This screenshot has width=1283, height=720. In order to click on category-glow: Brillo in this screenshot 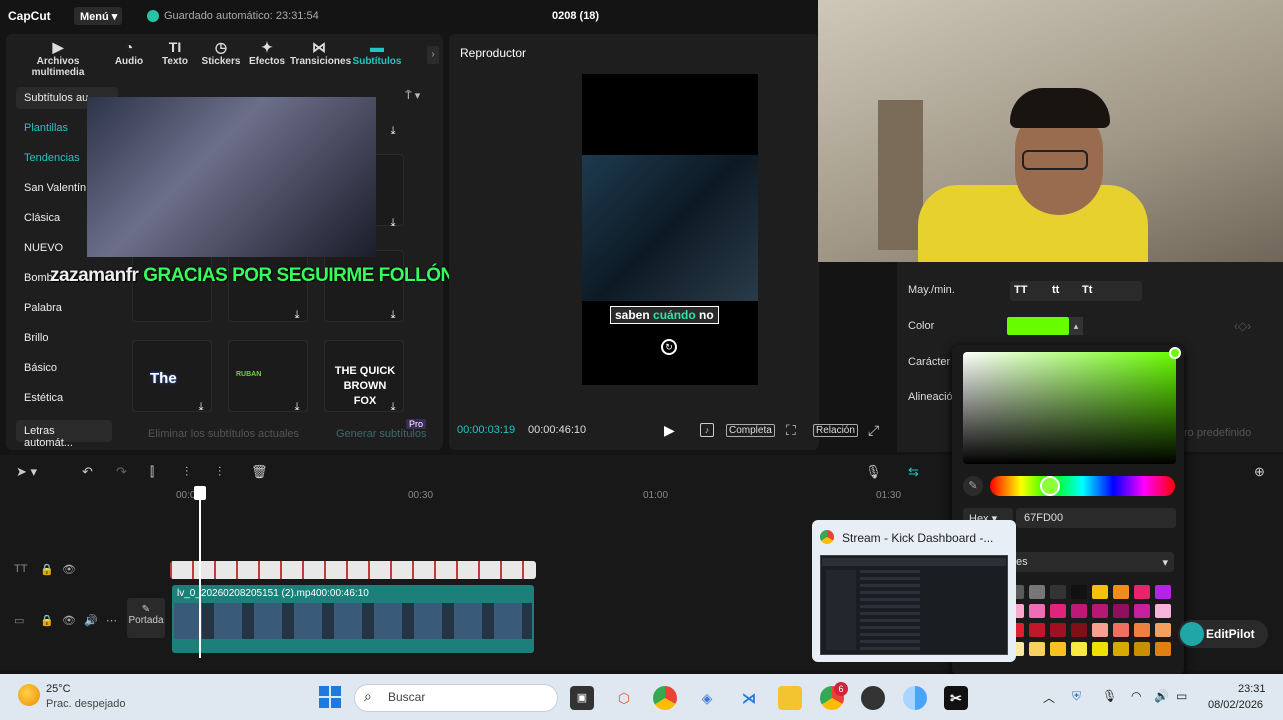, I will do `click(67, 338)`.